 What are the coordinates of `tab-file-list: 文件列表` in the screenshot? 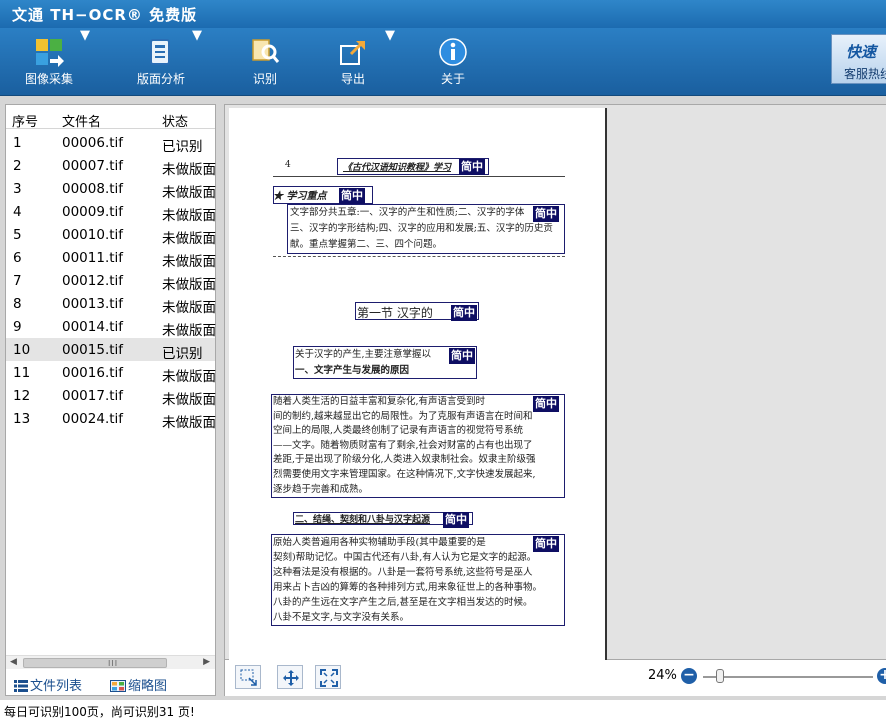 It's located at (48, 684).